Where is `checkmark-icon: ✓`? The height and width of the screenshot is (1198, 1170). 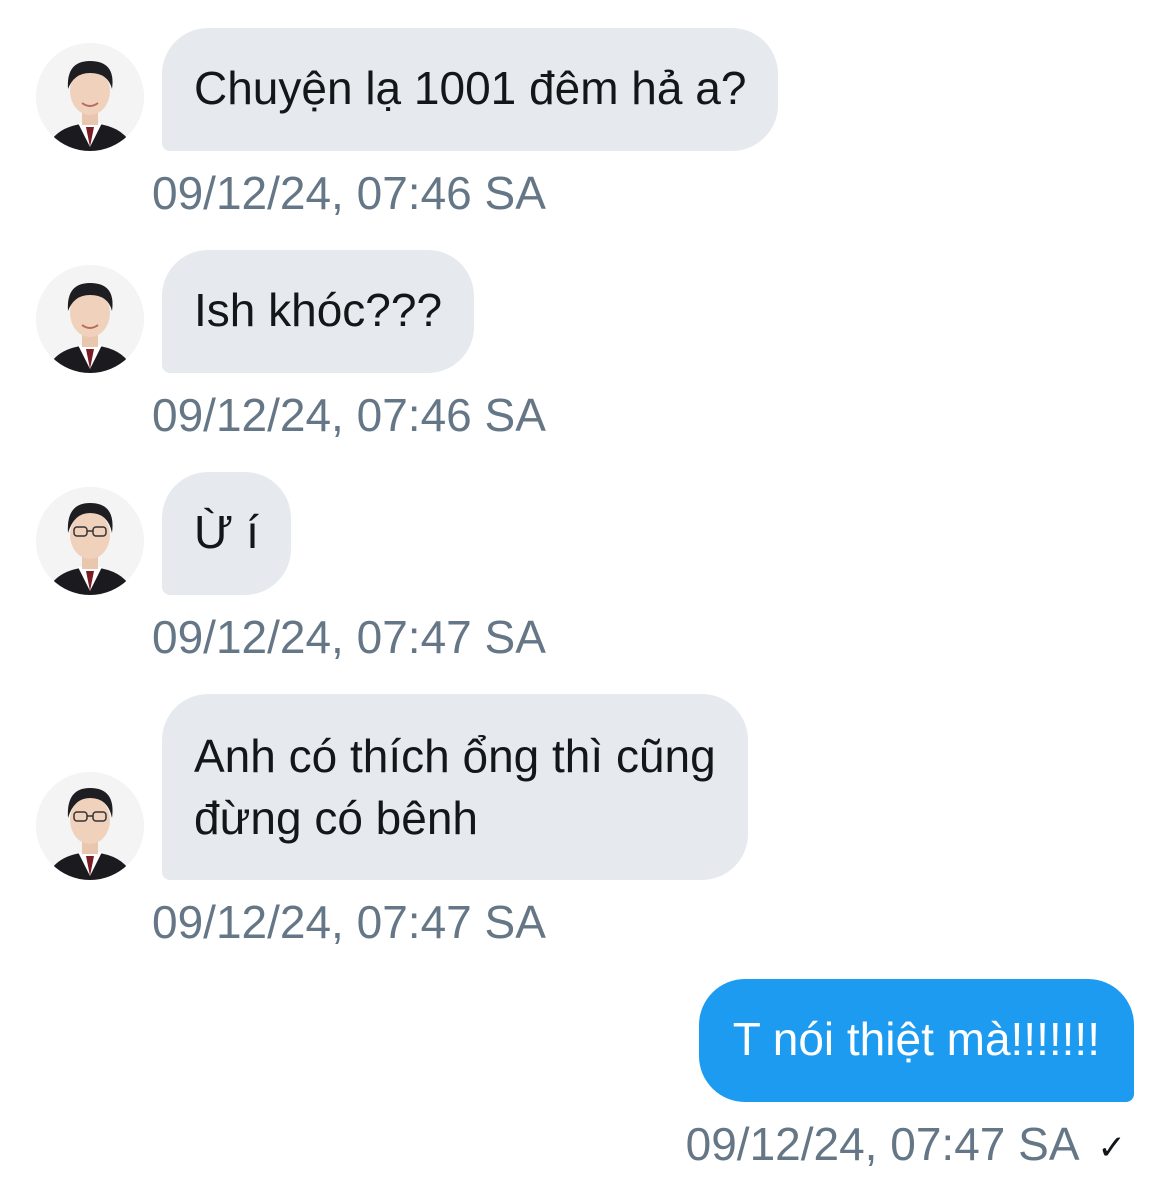
checkmark-icon: ✓ is located at coordinates (1112, 1147).